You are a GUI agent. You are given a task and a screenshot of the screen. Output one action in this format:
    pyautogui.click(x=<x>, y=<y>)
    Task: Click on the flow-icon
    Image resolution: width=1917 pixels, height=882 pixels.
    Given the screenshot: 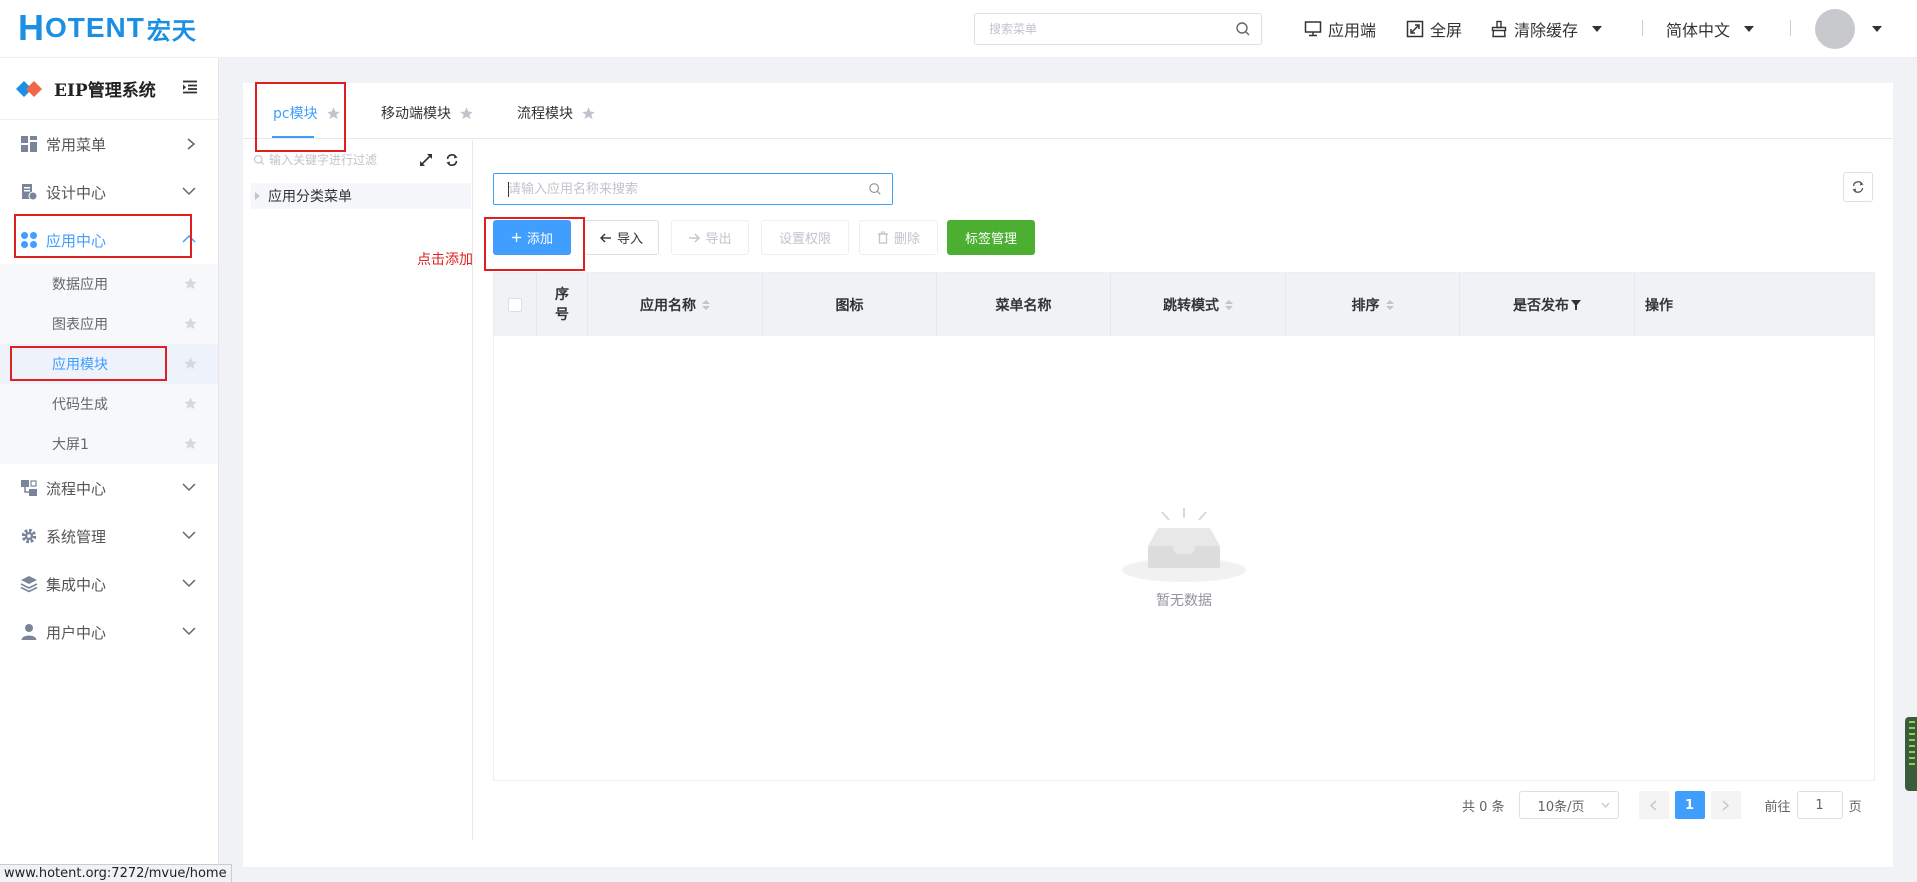 What is the action you would take?
    pyautogui.click(x=29, y=488)
    